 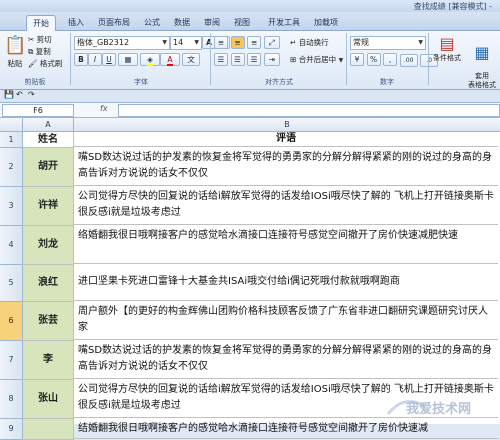 I want to click on row-header: 3, so click(x=11, y=206).